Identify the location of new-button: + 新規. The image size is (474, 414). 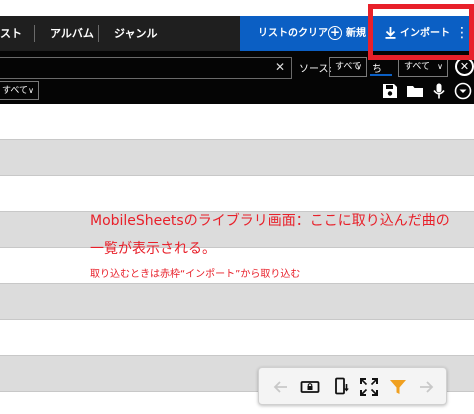
(347, 33).